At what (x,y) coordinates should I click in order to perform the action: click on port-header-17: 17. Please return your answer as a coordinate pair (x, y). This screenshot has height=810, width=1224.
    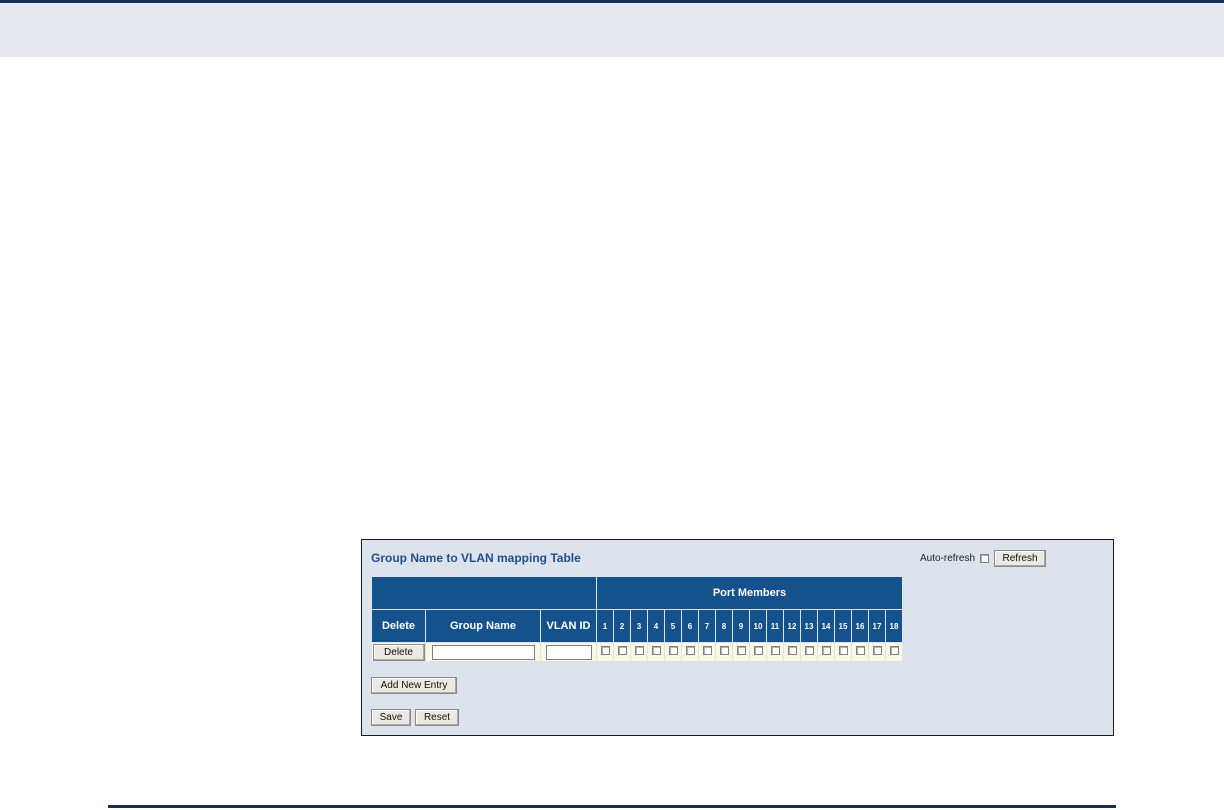
    Looking at the image, I should click on (877, 626).